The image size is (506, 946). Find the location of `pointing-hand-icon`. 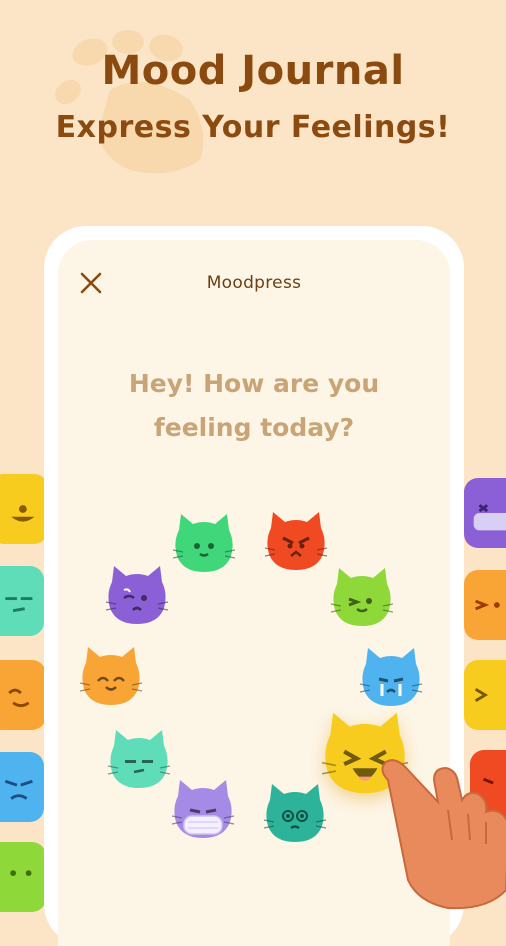

pointing-hand-icon is located at coordinates (443, 834).